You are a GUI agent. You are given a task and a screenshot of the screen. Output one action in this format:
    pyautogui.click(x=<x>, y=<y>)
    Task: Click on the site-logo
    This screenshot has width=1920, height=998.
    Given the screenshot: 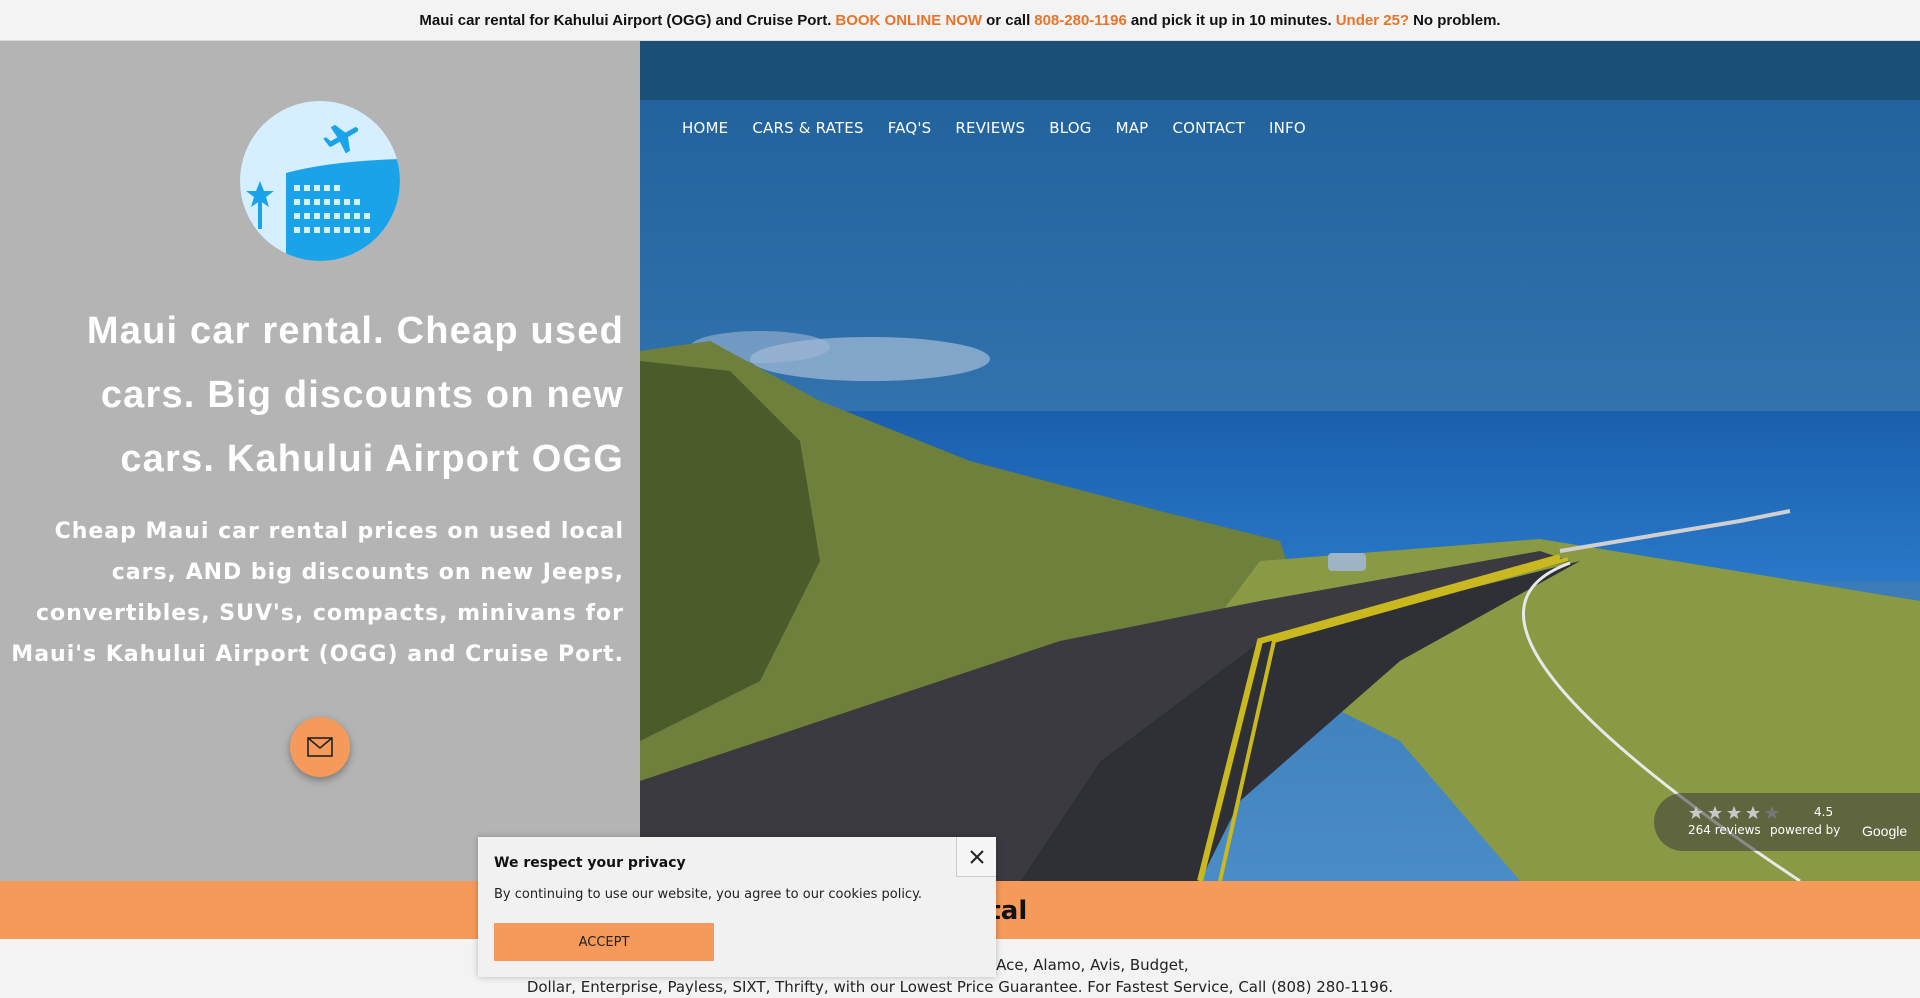 What is the action you would take?
    pyautogui.click(x=320, y=181)
    